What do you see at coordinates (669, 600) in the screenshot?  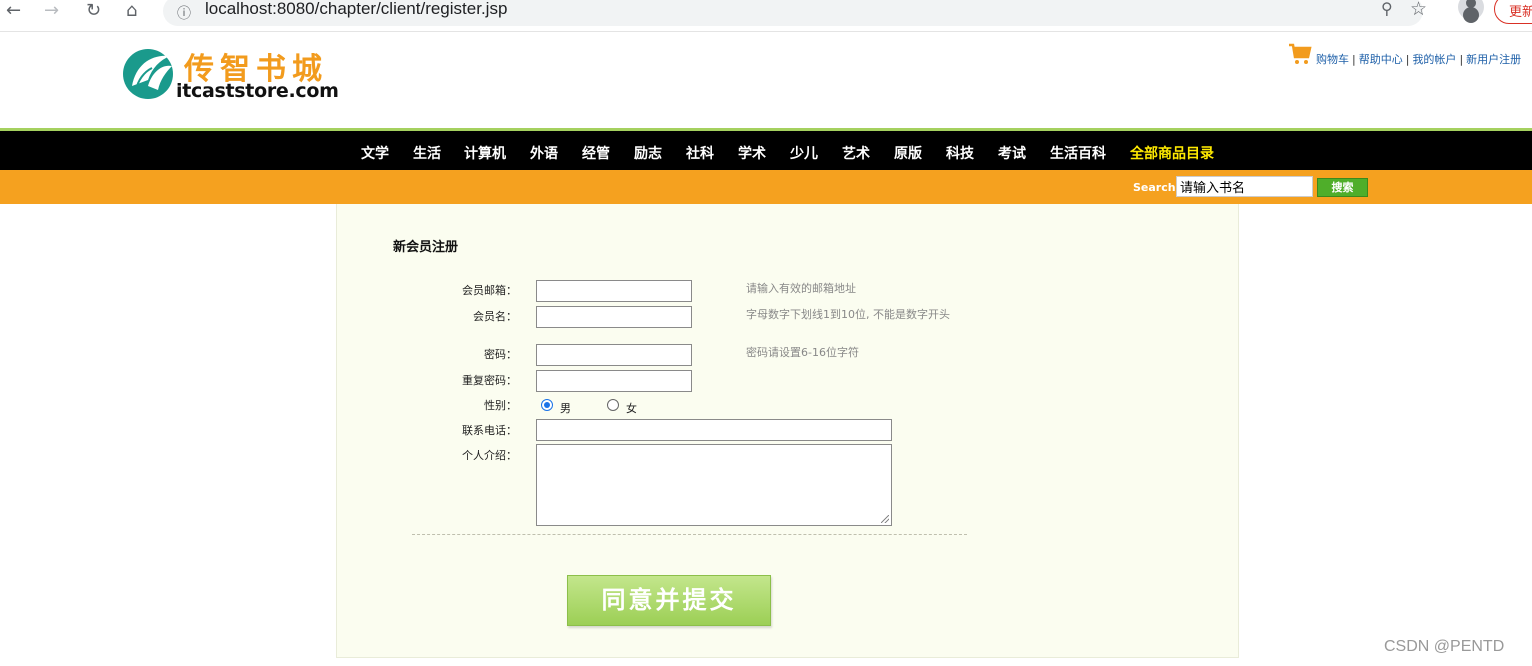 I see `submit-button: 同意并提交` at bounding box center [669, 600].